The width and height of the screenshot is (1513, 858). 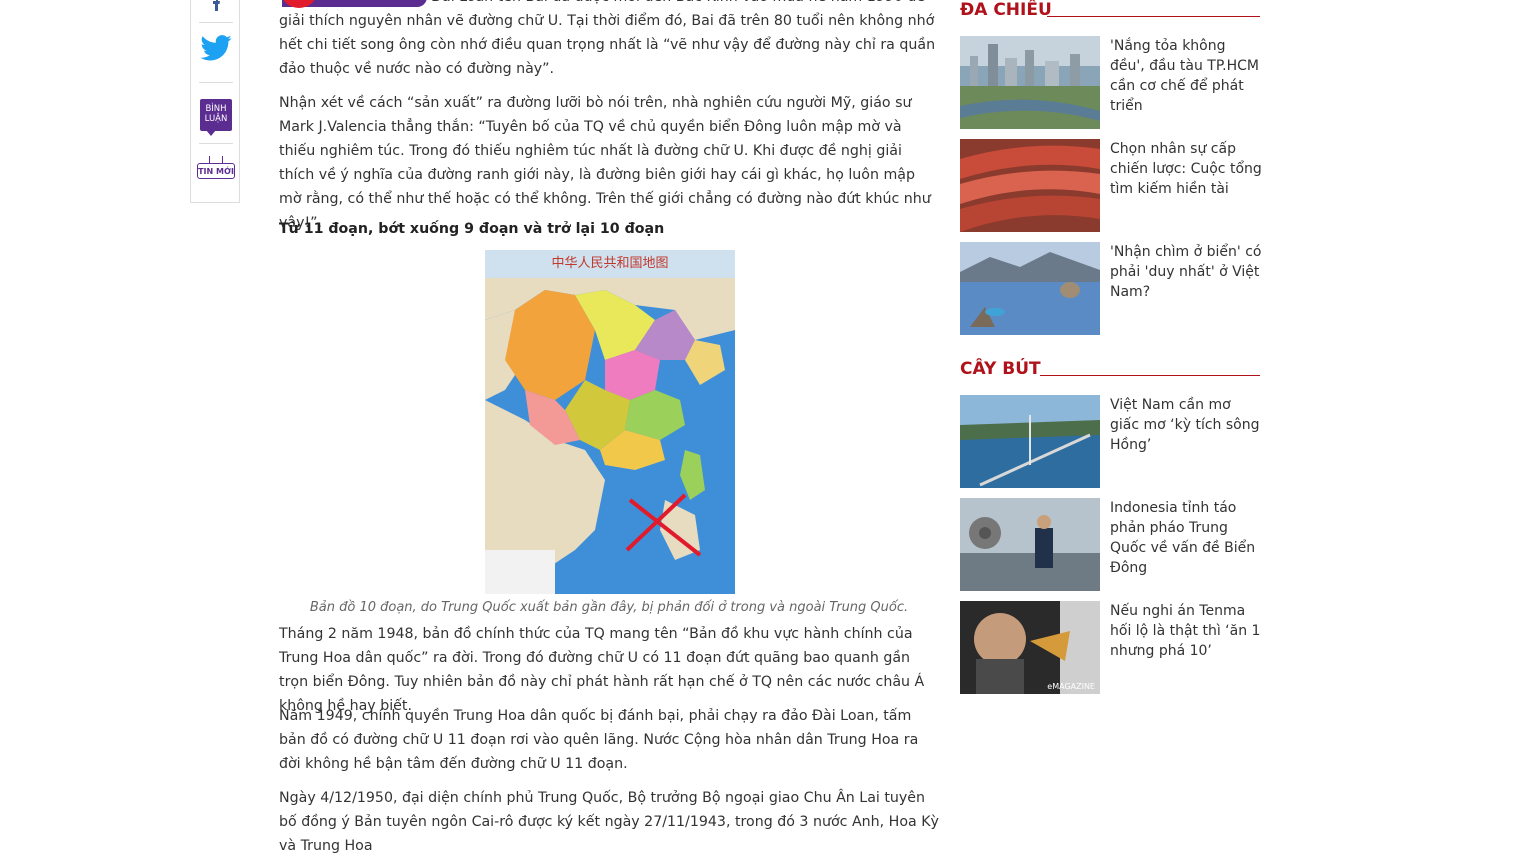 I want to click on facebook-icon, so click(x=216, y=5).